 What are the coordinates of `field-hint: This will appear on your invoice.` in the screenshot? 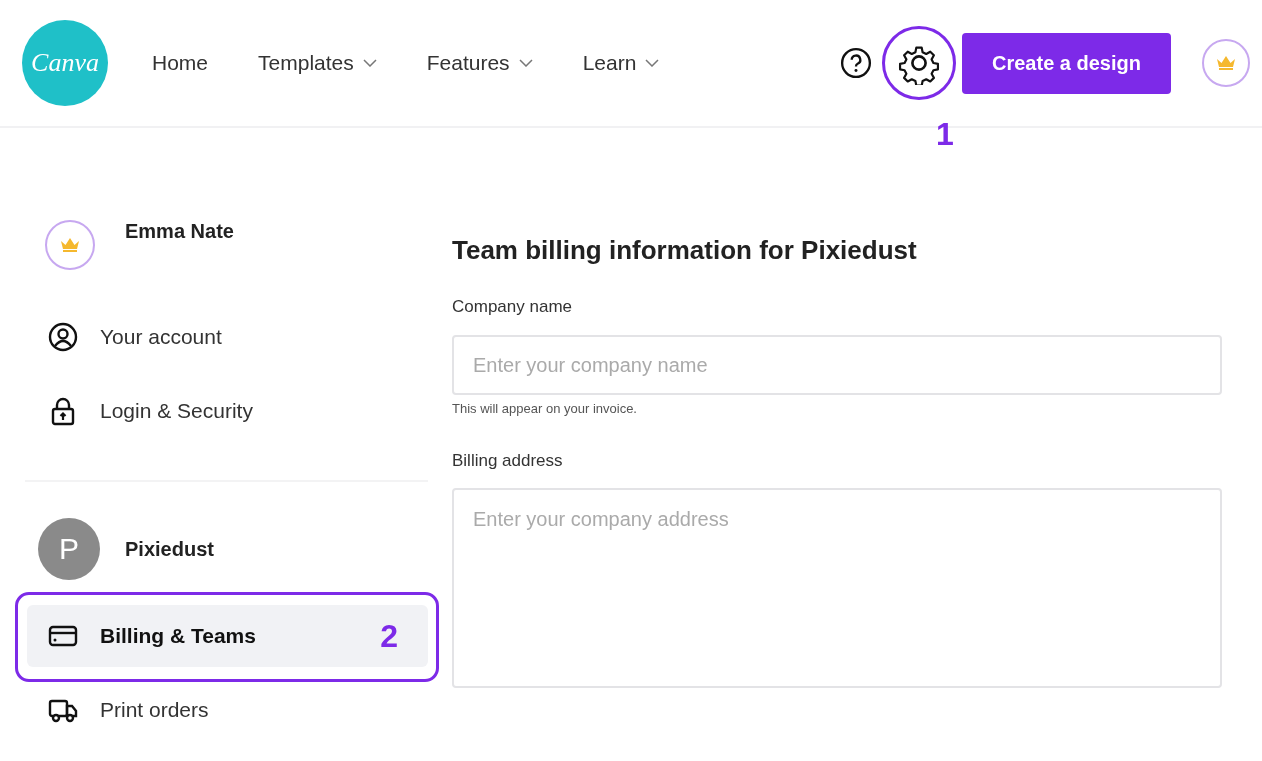 It's located at (545, 409).